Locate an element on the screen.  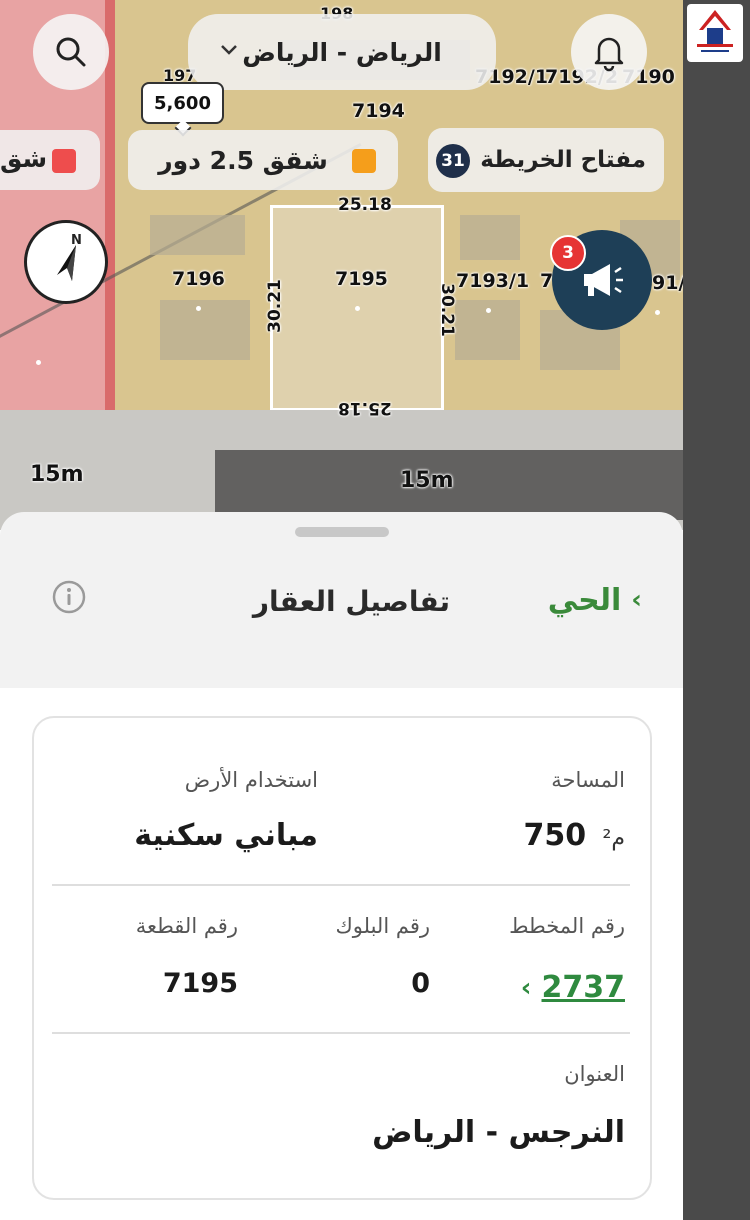
city-selector: الرياض - الرياض is located at coordinates (342, 52).